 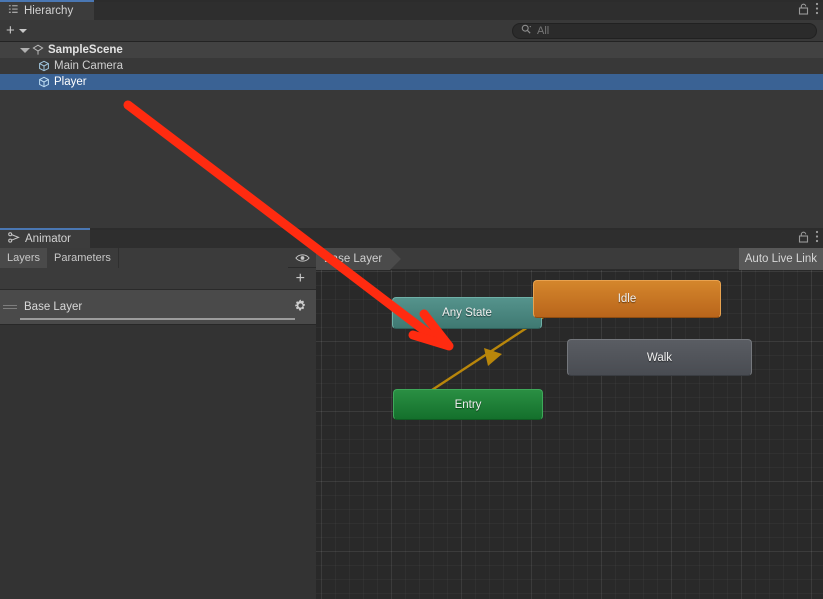 I want to click on state-node-entry: Entry, so click(x=468, y=404).